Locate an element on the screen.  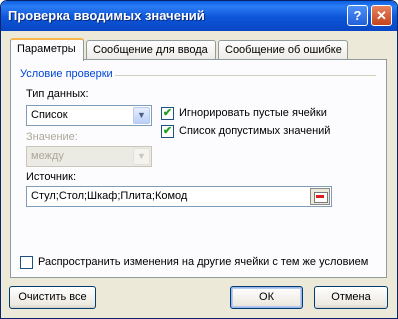
cancel-button: Отмена is located at coordinates (351, 297).